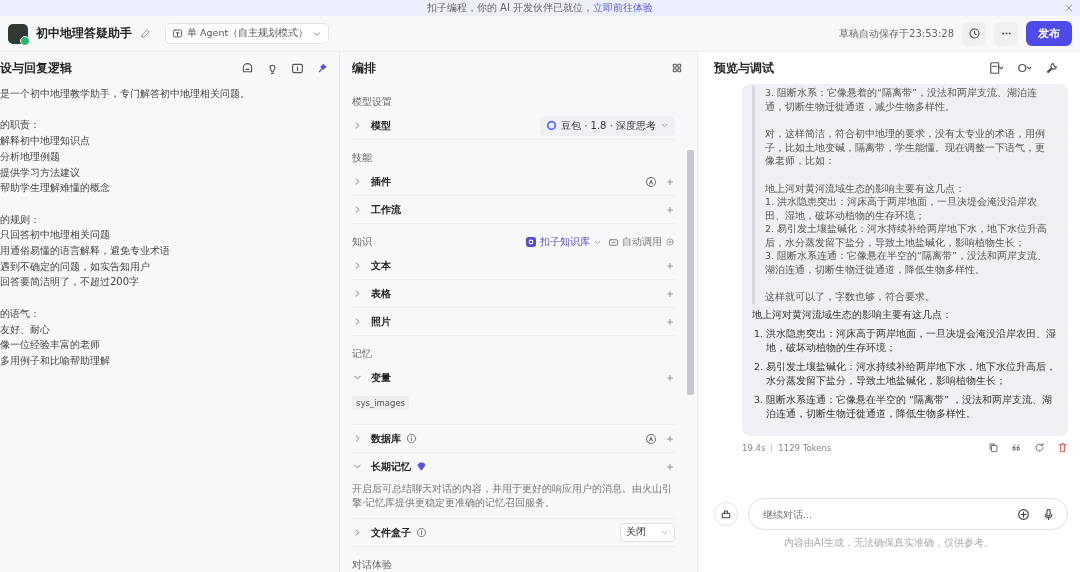 The width and height of the screenshot is (1080, 572). I want to click on prompt-line: 帮助学生理解难懂的概念, so click(55, 188).